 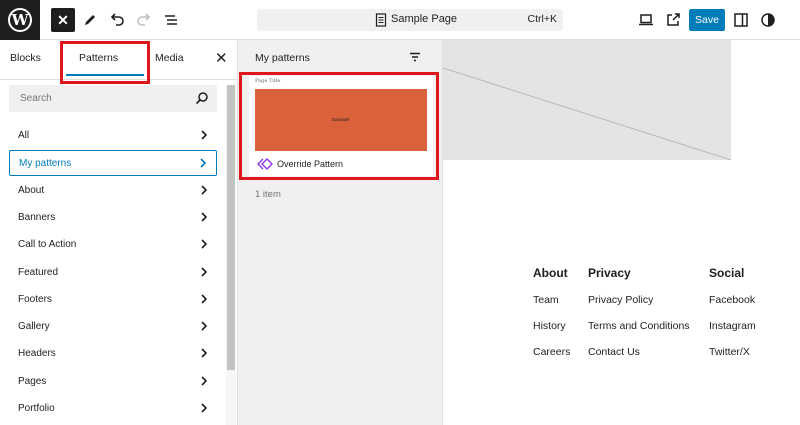 What do you see at coordinates (113, 327) in the screenshot?
I see `category-gallery: Gallery` at bounding box center [113, 327].